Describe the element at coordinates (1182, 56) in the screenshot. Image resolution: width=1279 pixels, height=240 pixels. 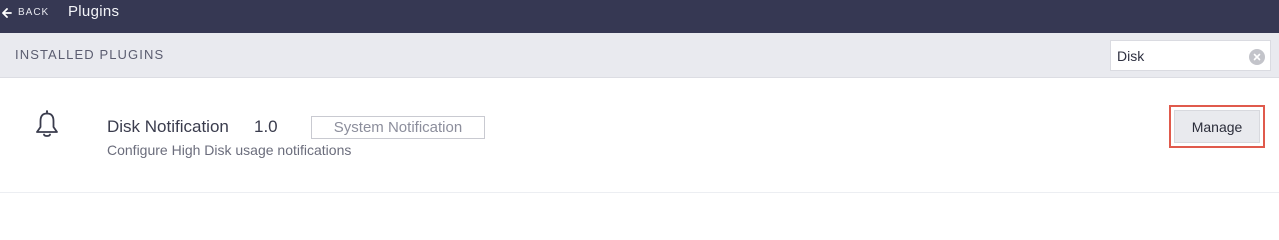
I see `search-input` at that location.